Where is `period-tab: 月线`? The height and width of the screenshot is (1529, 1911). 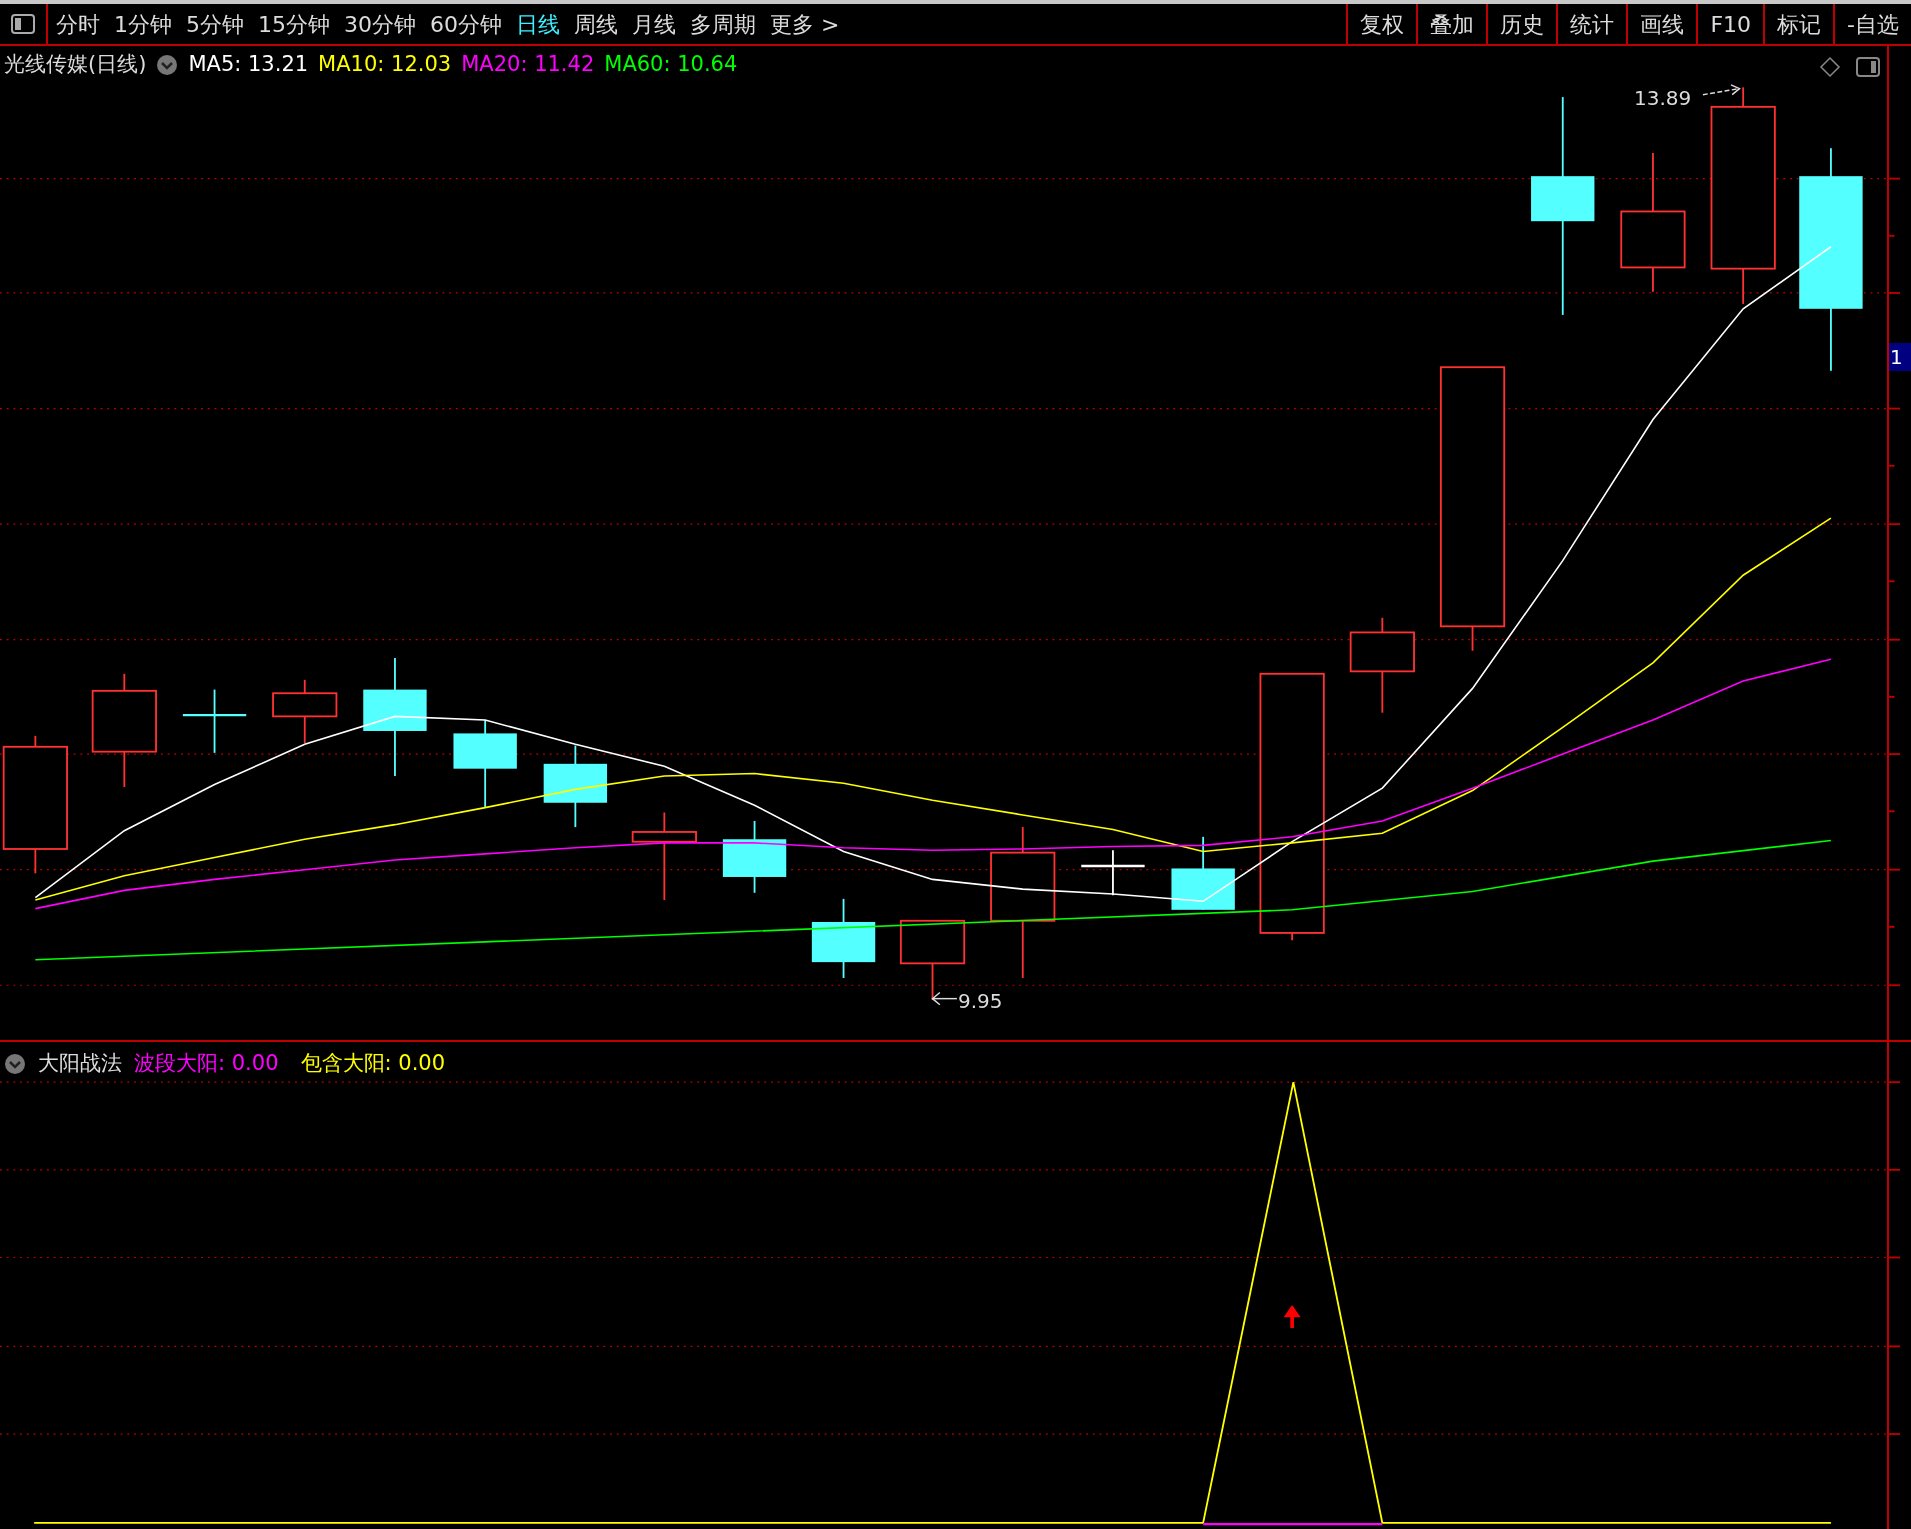
period-tab: 月线 is located at coordinates (654, 24).